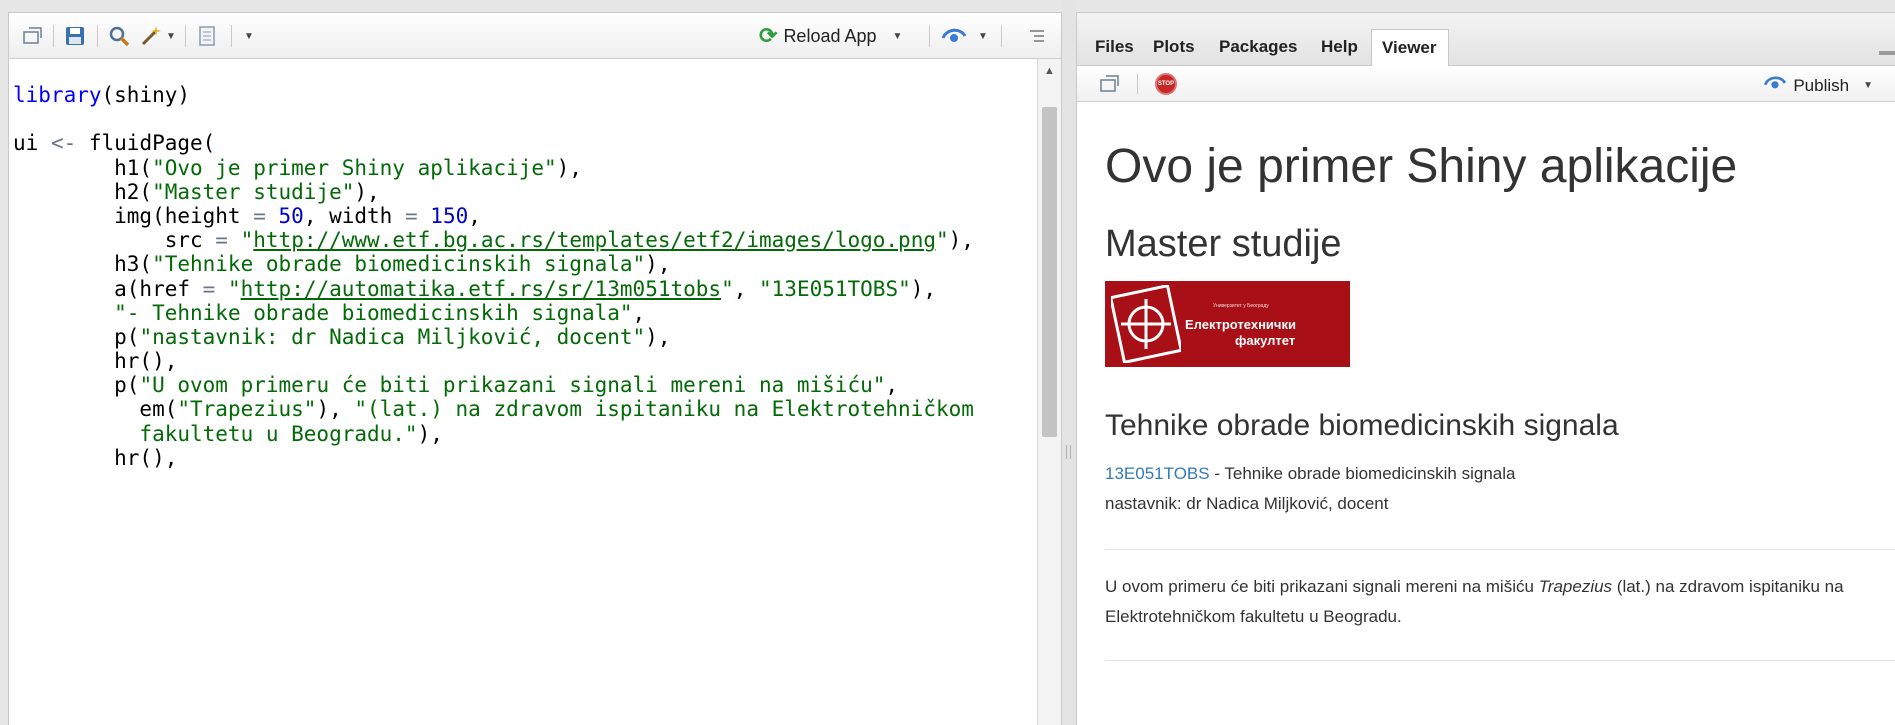 The image size is (1895, 725). Describe the element at coordinates (399, 264) in the screenshot. I see `code-token: "Tehnike obrade biomedicinskih signala"` at that location.